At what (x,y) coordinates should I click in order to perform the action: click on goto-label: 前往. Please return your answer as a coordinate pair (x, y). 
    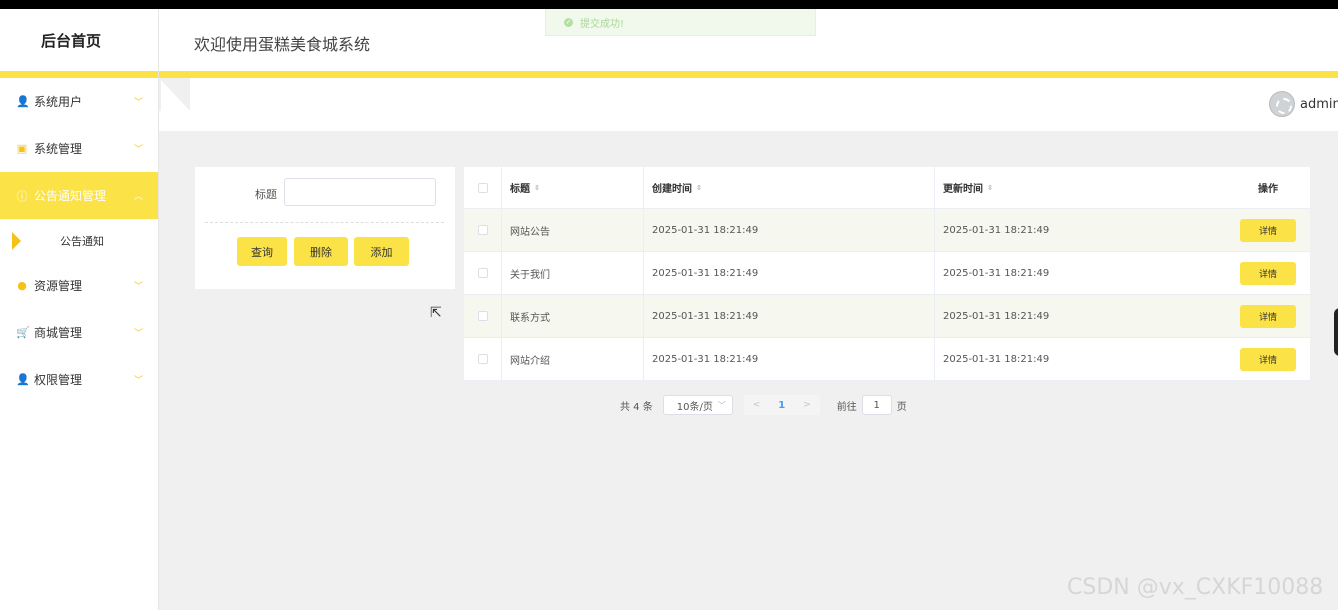
    Looking at the image, I should click on (846, 407).